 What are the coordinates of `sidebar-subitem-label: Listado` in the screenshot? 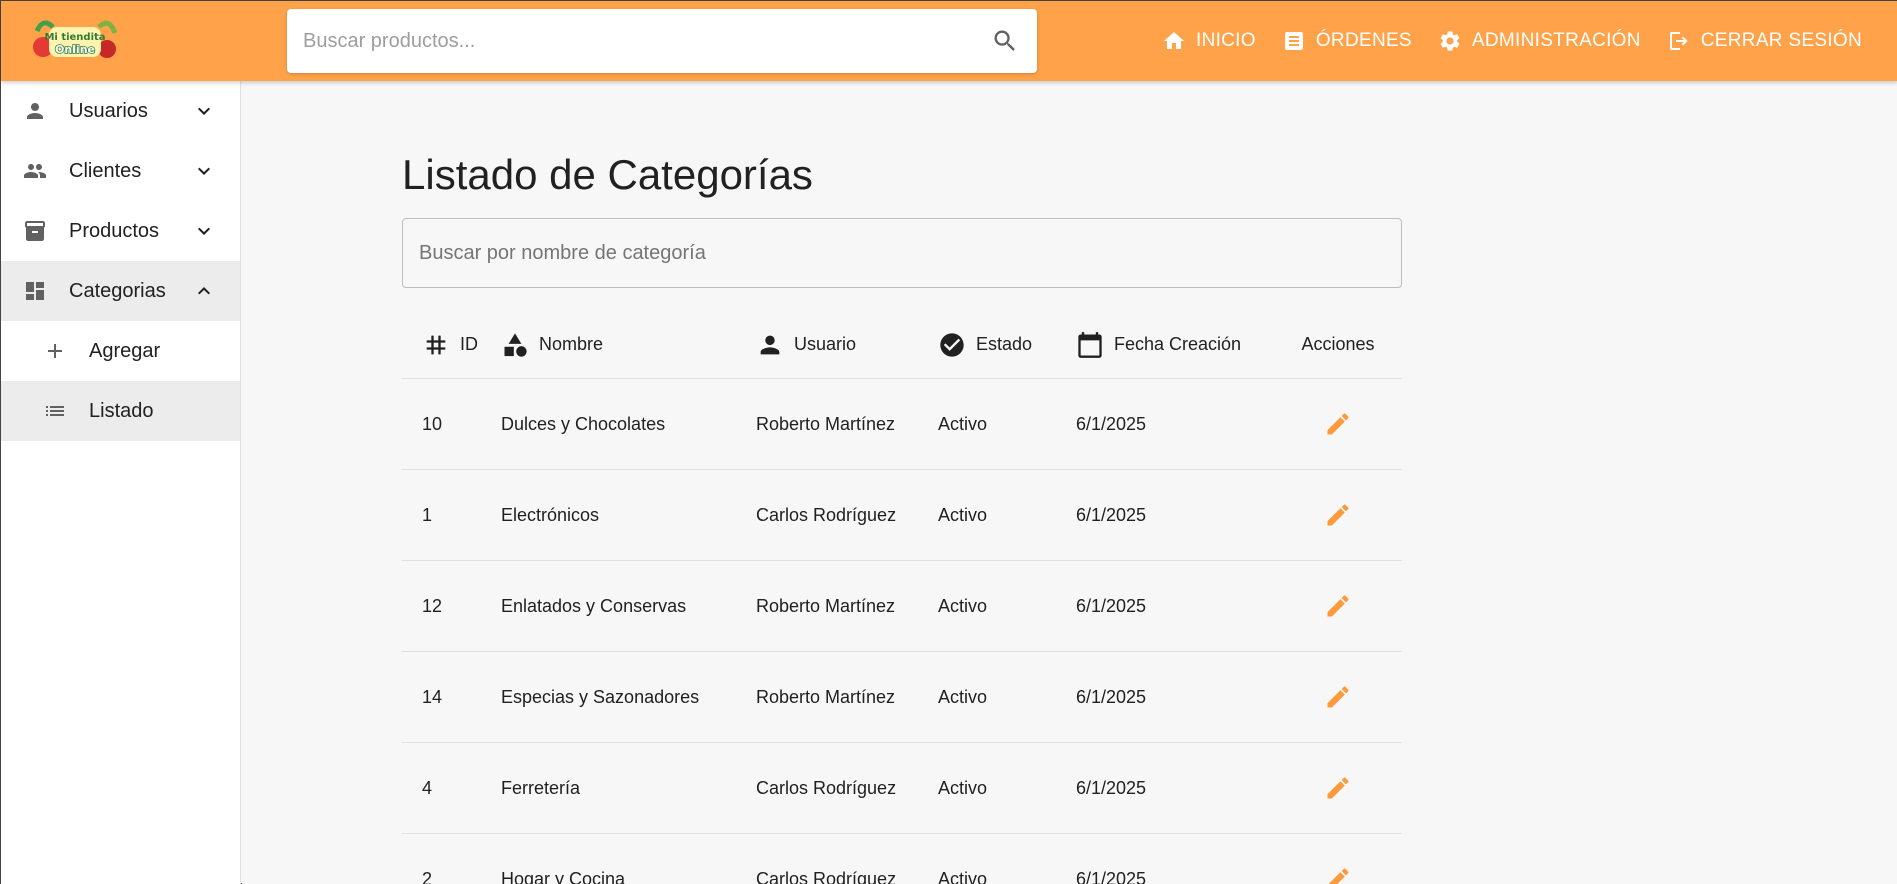 It's located at (121, 410).